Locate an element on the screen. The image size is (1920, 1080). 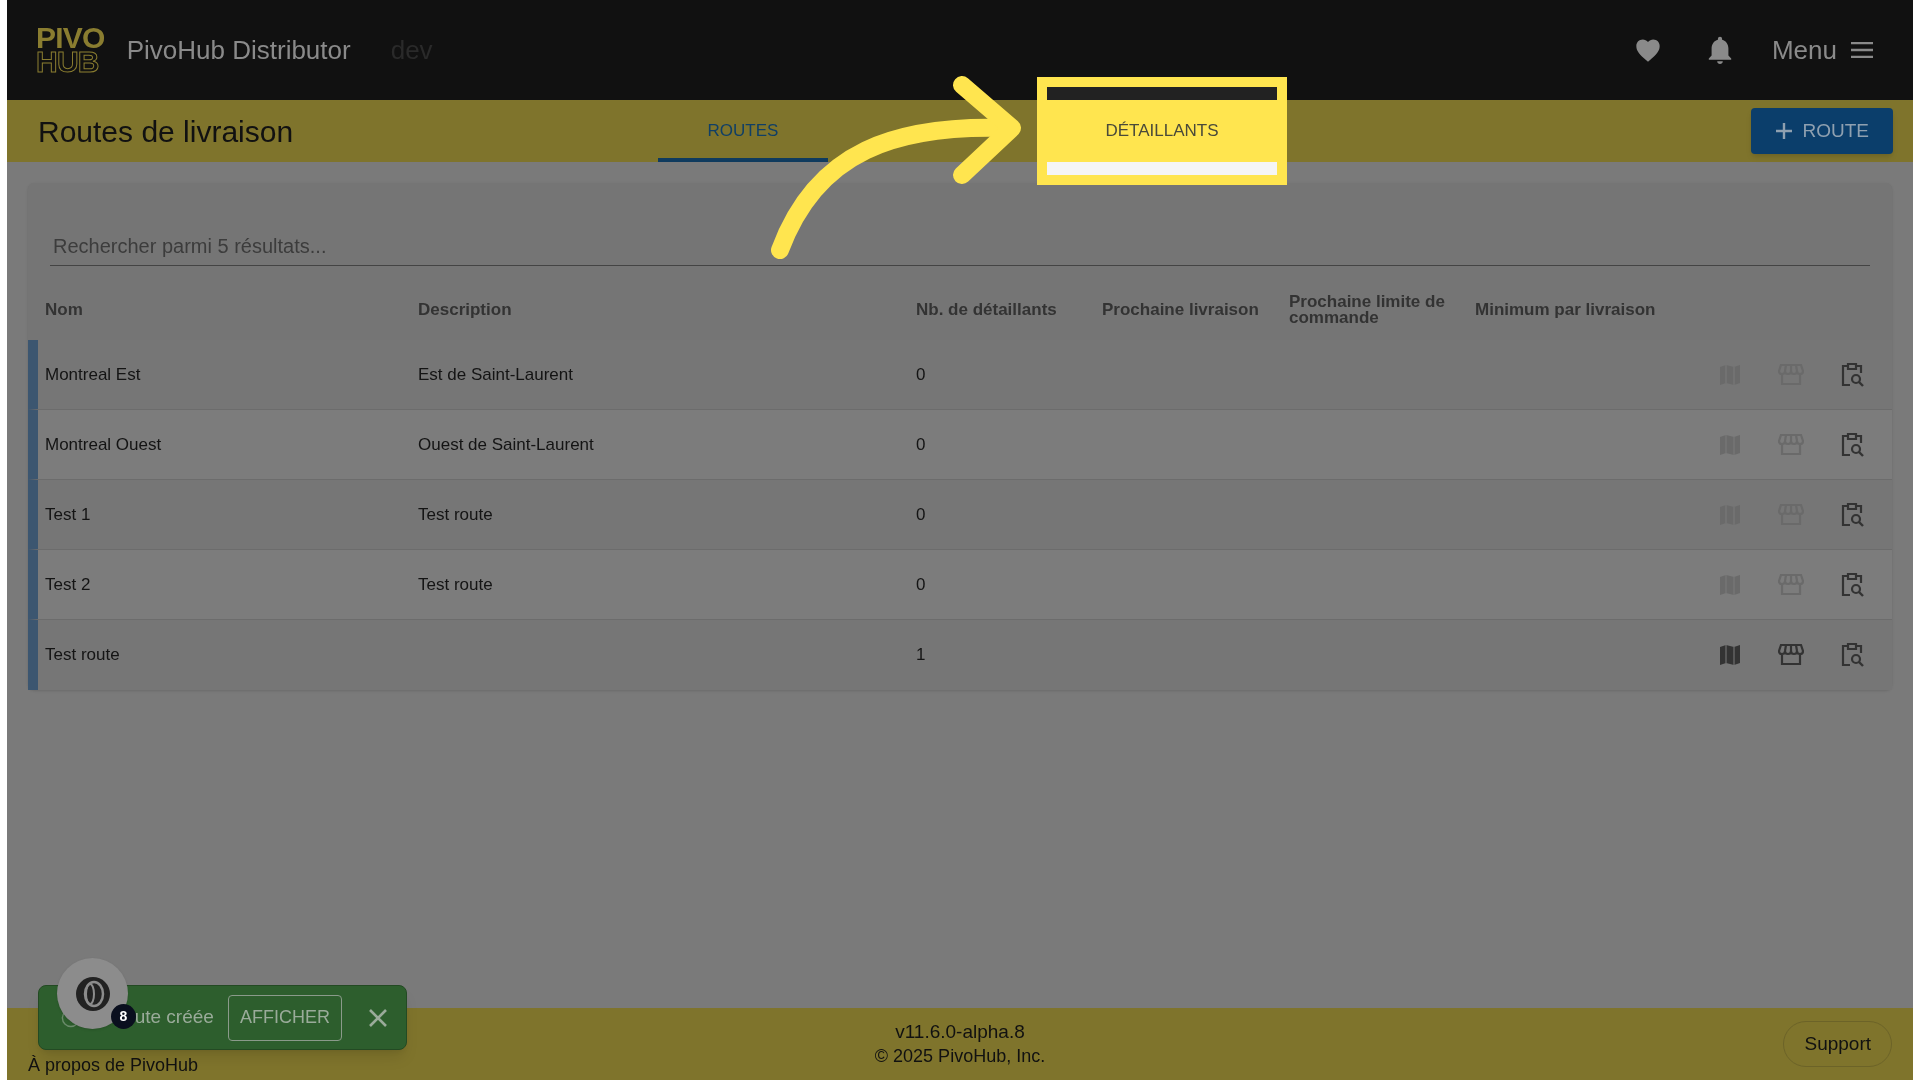
about-link: À propos de PivoHub is located at coordinates (113, 1065).